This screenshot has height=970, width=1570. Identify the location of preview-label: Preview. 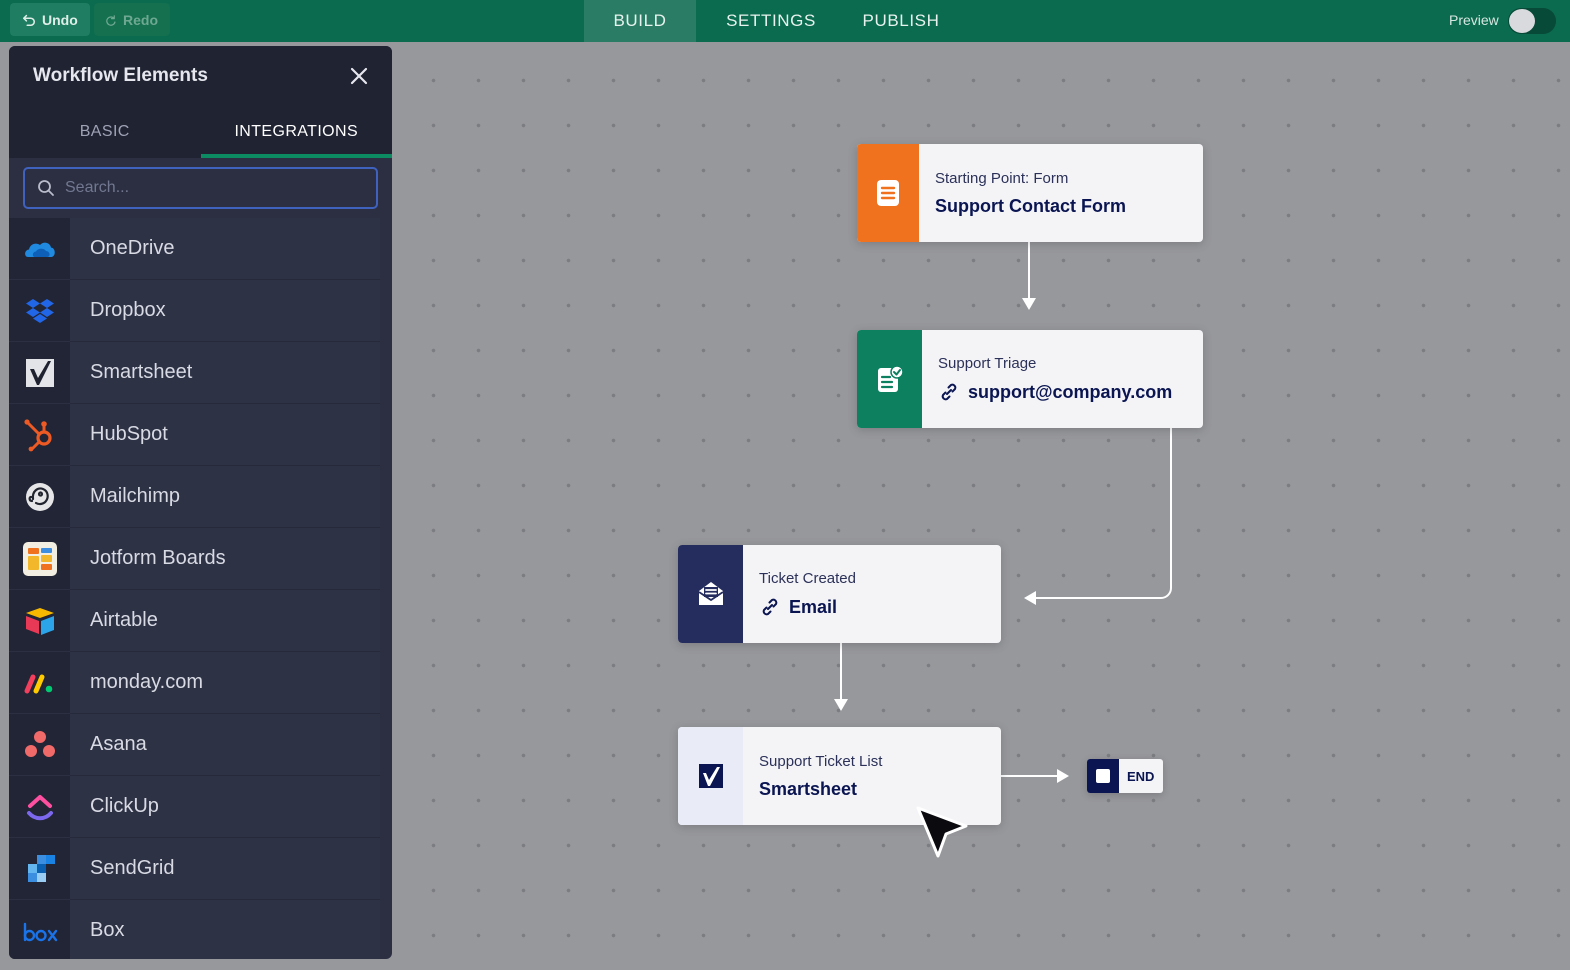
(1474, 20).